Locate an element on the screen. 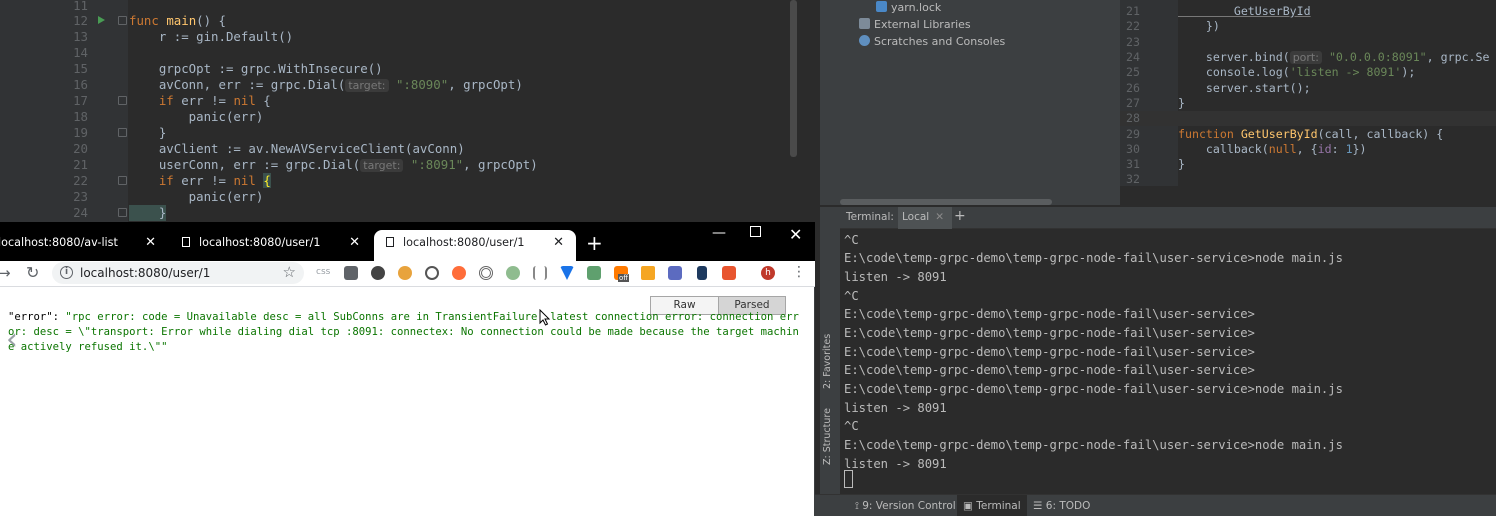 The width and height of the screenshot is (1496, 516). minimize-icon: — is located at coordinates (719, 233).